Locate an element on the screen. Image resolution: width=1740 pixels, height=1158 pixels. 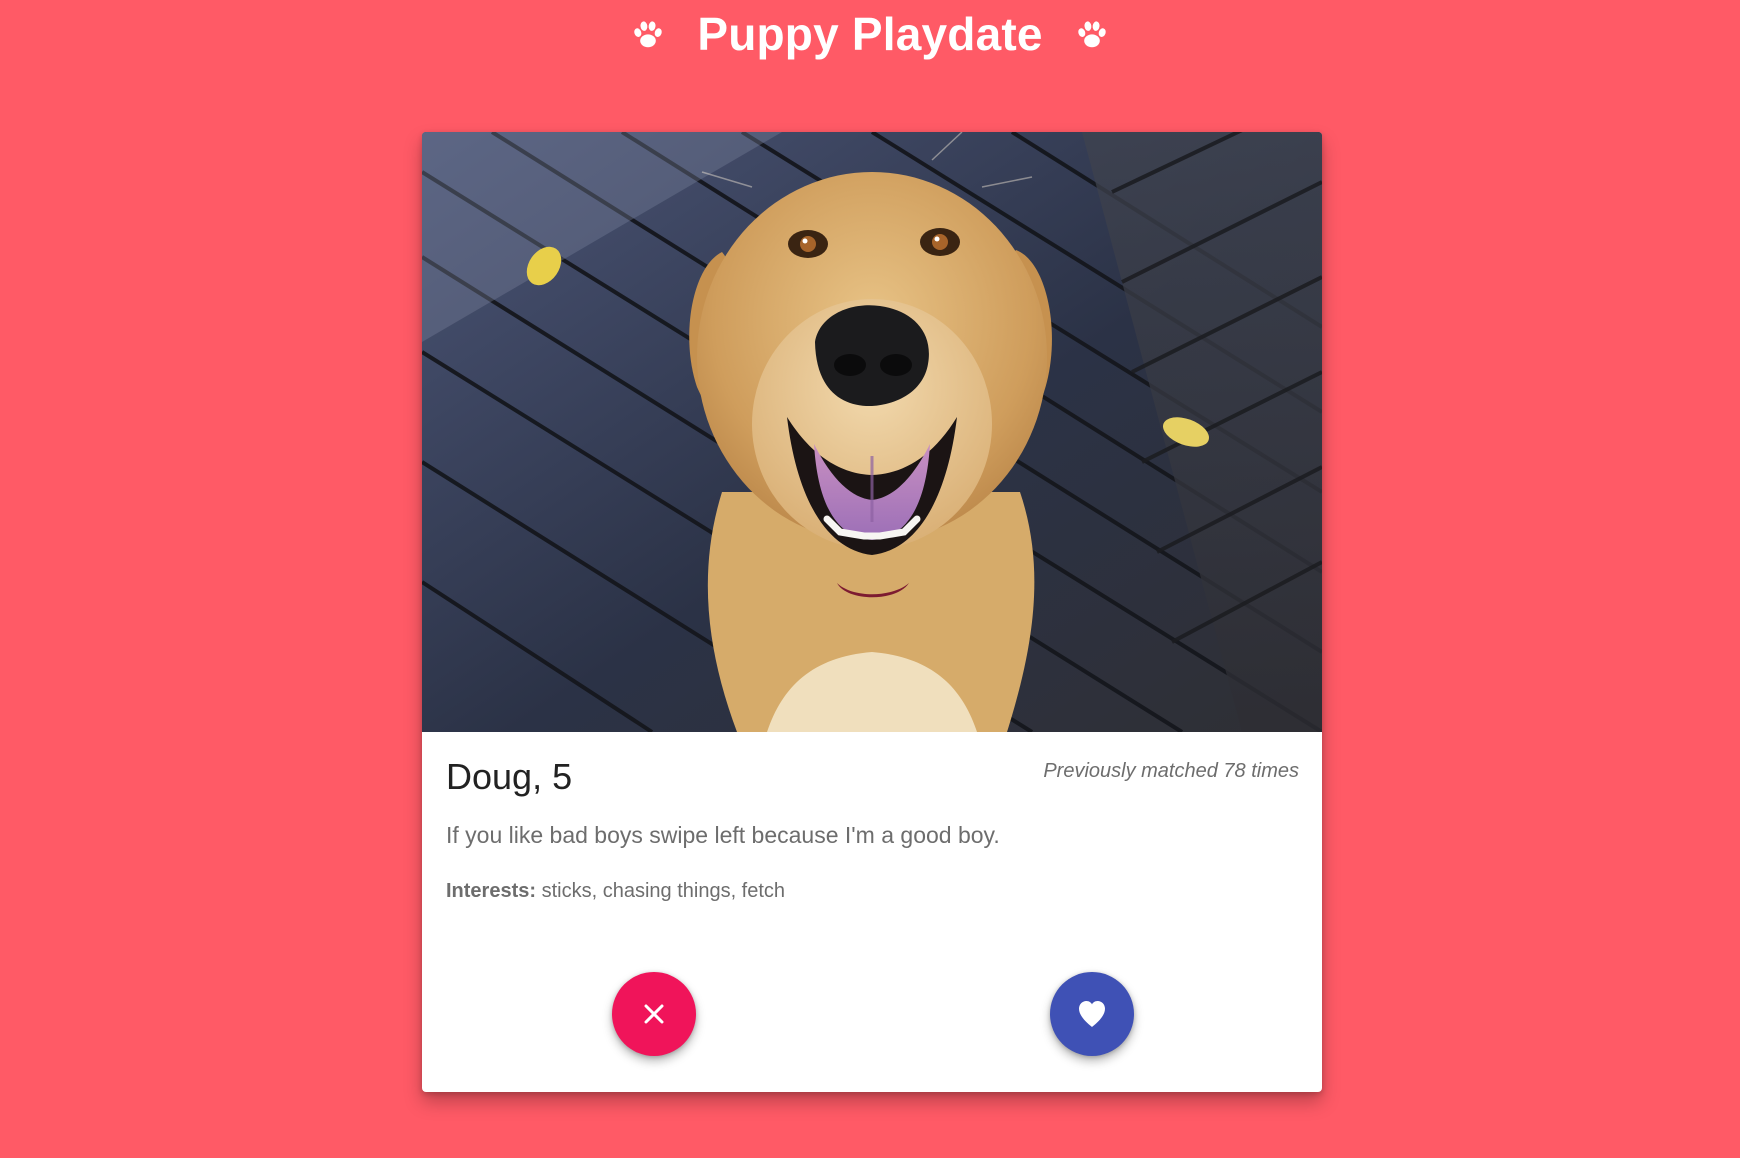
close-icon is located at coordinates (654, 1014).